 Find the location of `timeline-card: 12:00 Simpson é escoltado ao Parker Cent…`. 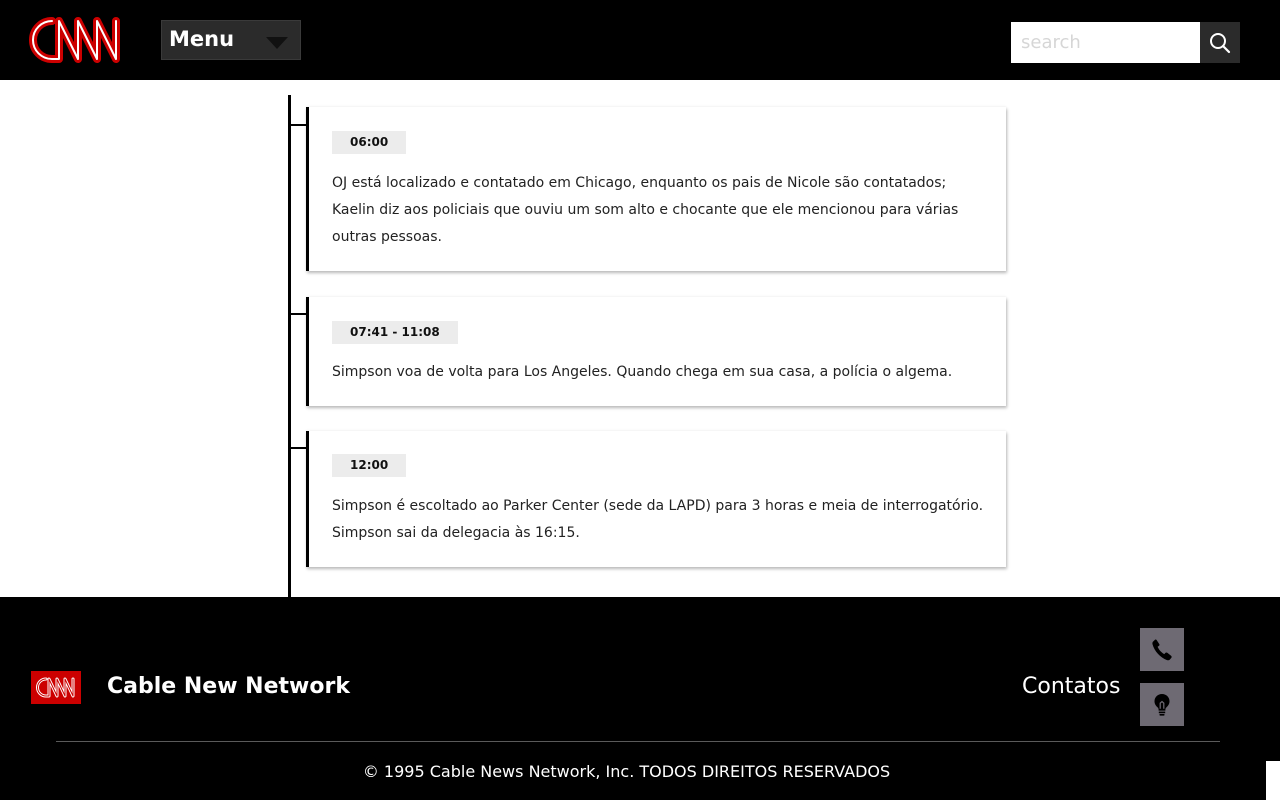

timeline-card: 12:00 Simpson é escoltado ao Parker Cent… is located at coordinates (656, 499).